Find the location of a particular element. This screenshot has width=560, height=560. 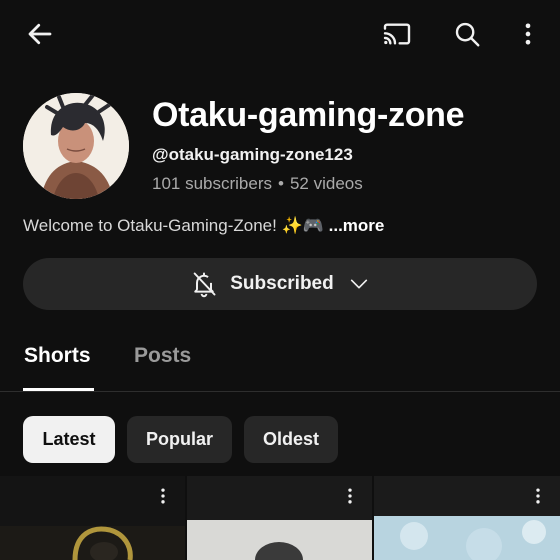

channel-title: Otaku-gaming-zone is located at coordinates (308, 115).